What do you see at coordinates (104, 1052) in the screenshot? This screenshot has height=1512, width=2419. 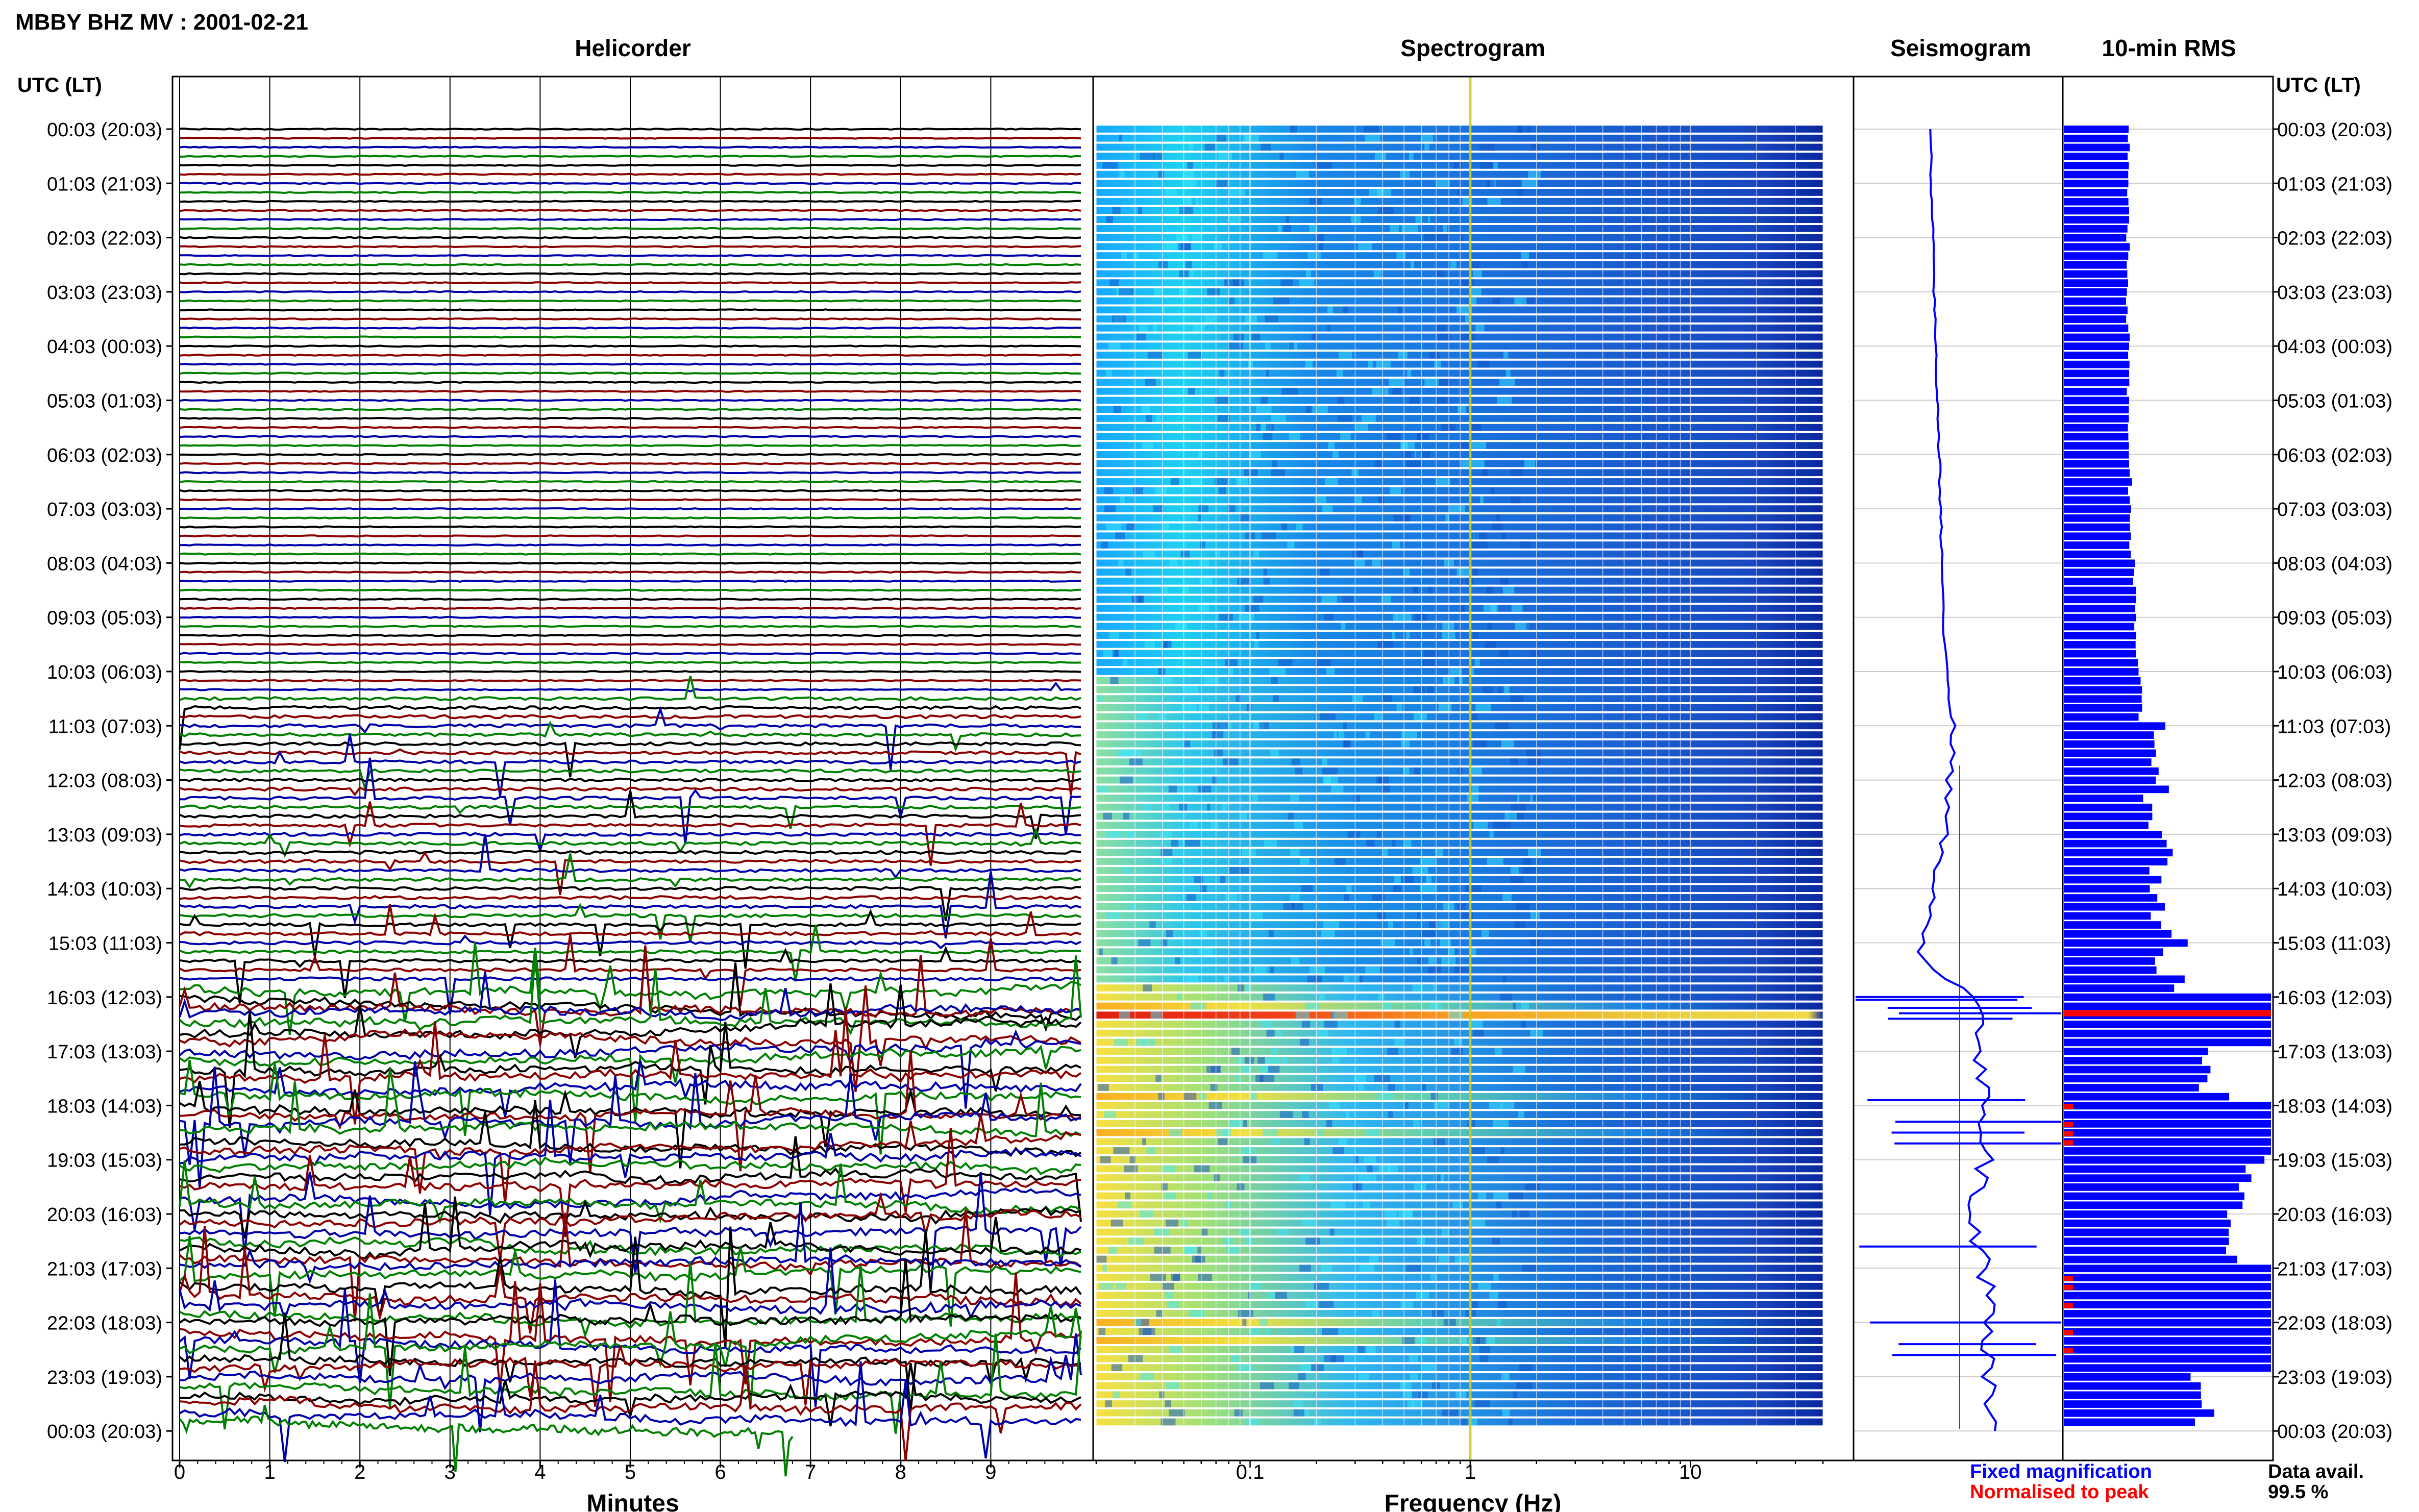 I see `utc-label-left: 17:03 (13:03)` at bounding box center [104, 1052].